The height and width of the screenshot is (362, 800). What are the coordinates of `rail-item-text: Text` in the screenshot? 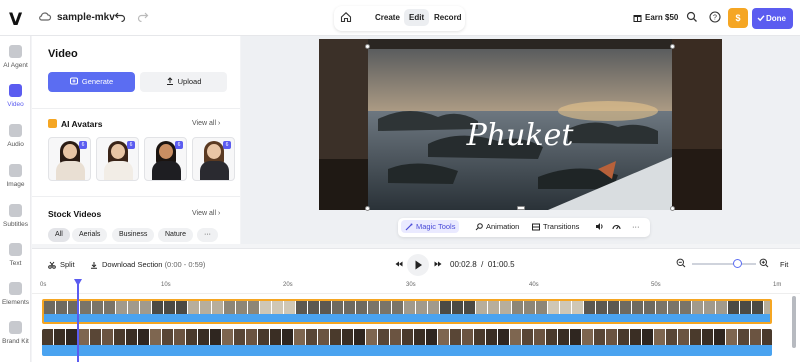 It's located at (15, 255).